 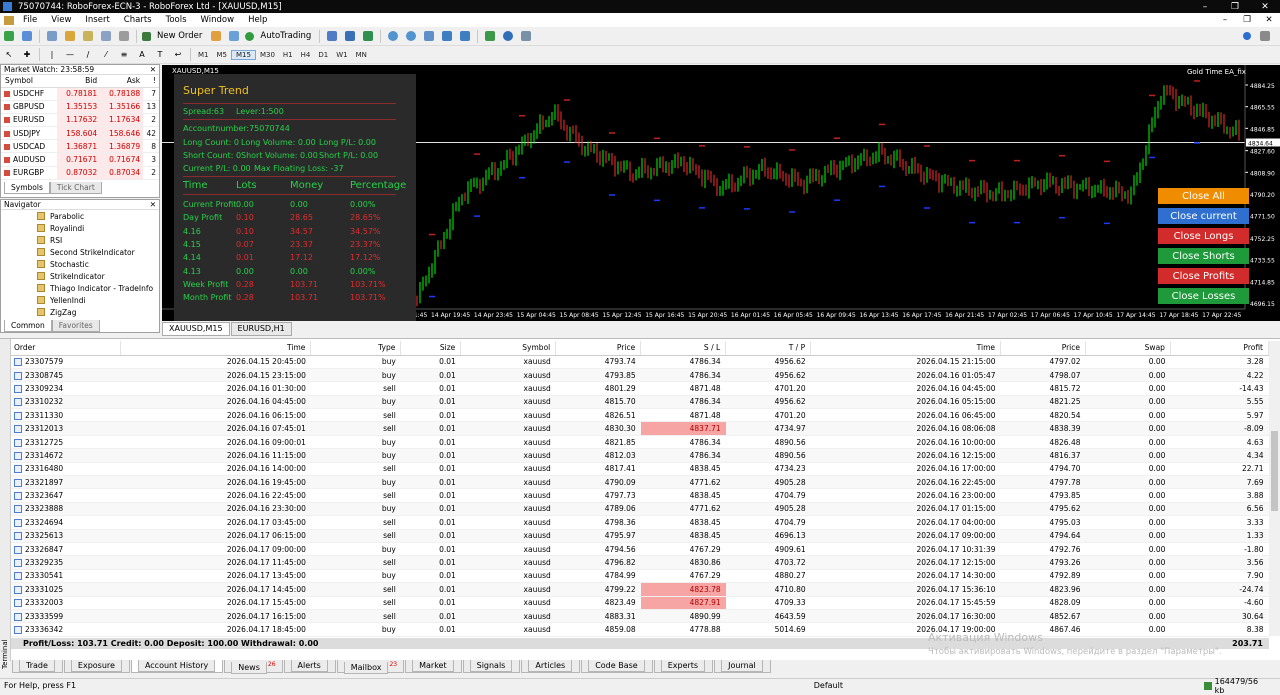 What do you see at coordinates (218, 20) in the screenshot?
I see `menu-window: Window` at bounding box center [218, 20].